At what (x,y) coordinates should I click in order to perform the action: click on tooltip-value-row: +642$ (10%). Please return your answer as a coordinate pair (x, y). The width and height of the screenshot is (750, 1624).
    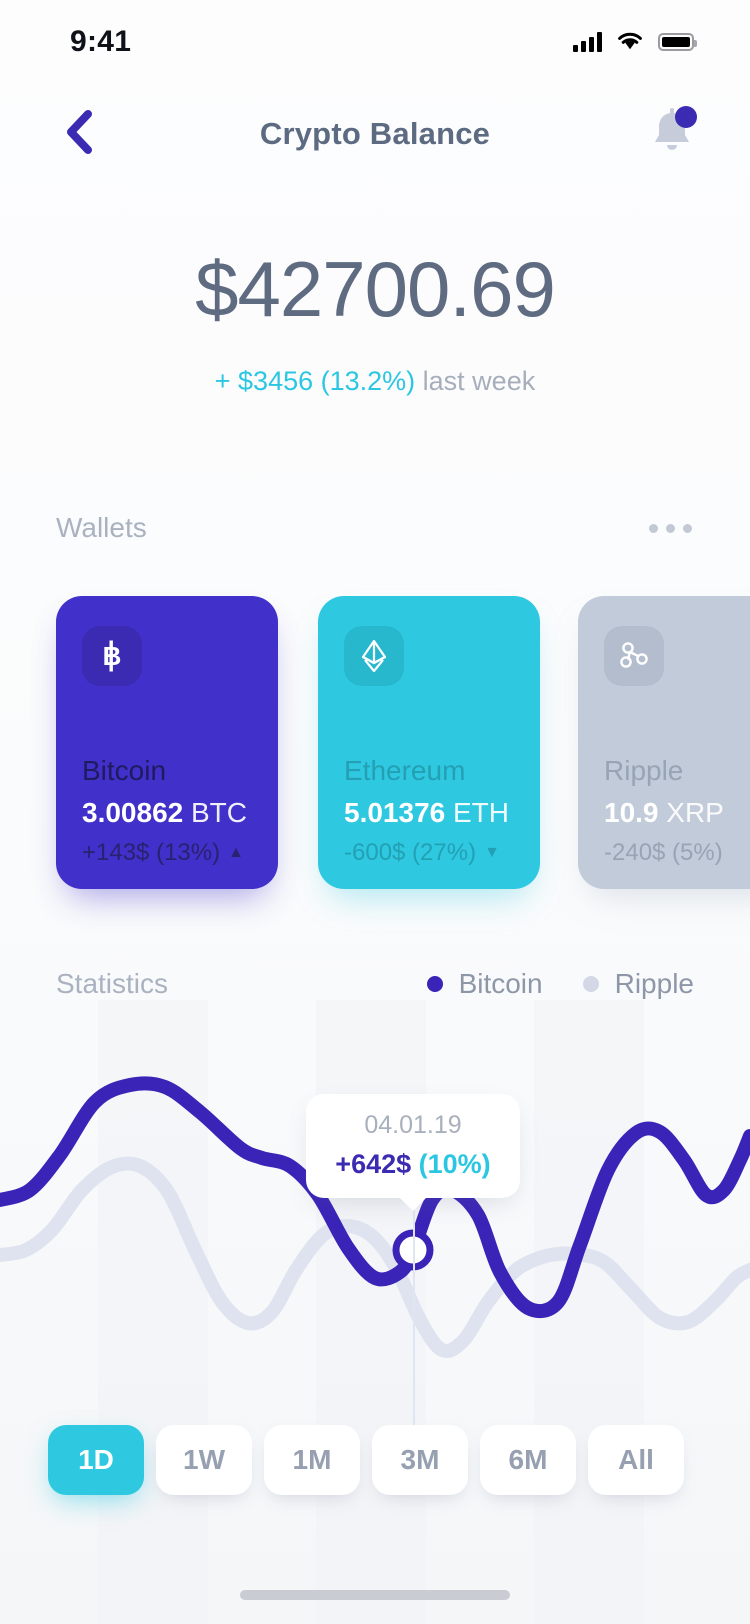
    Looking at the image, I should click on (413, 1164).